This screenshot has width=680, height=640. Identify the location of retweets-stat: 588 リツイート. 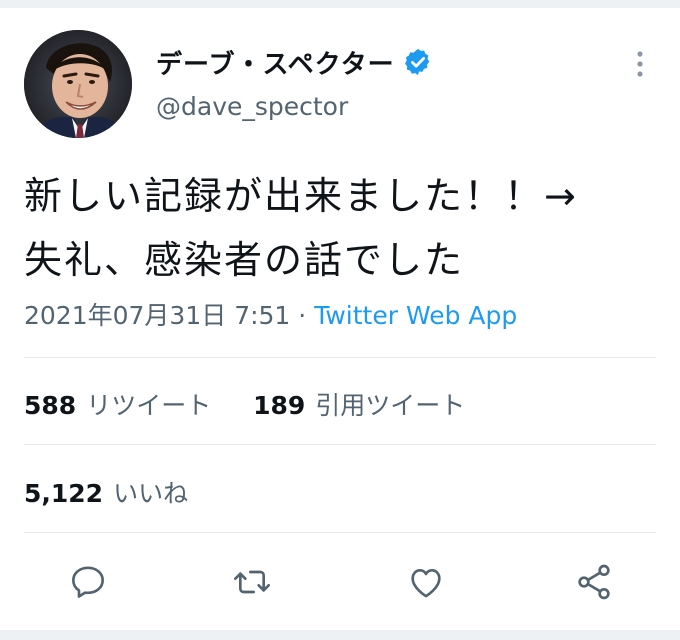
(121, 405).